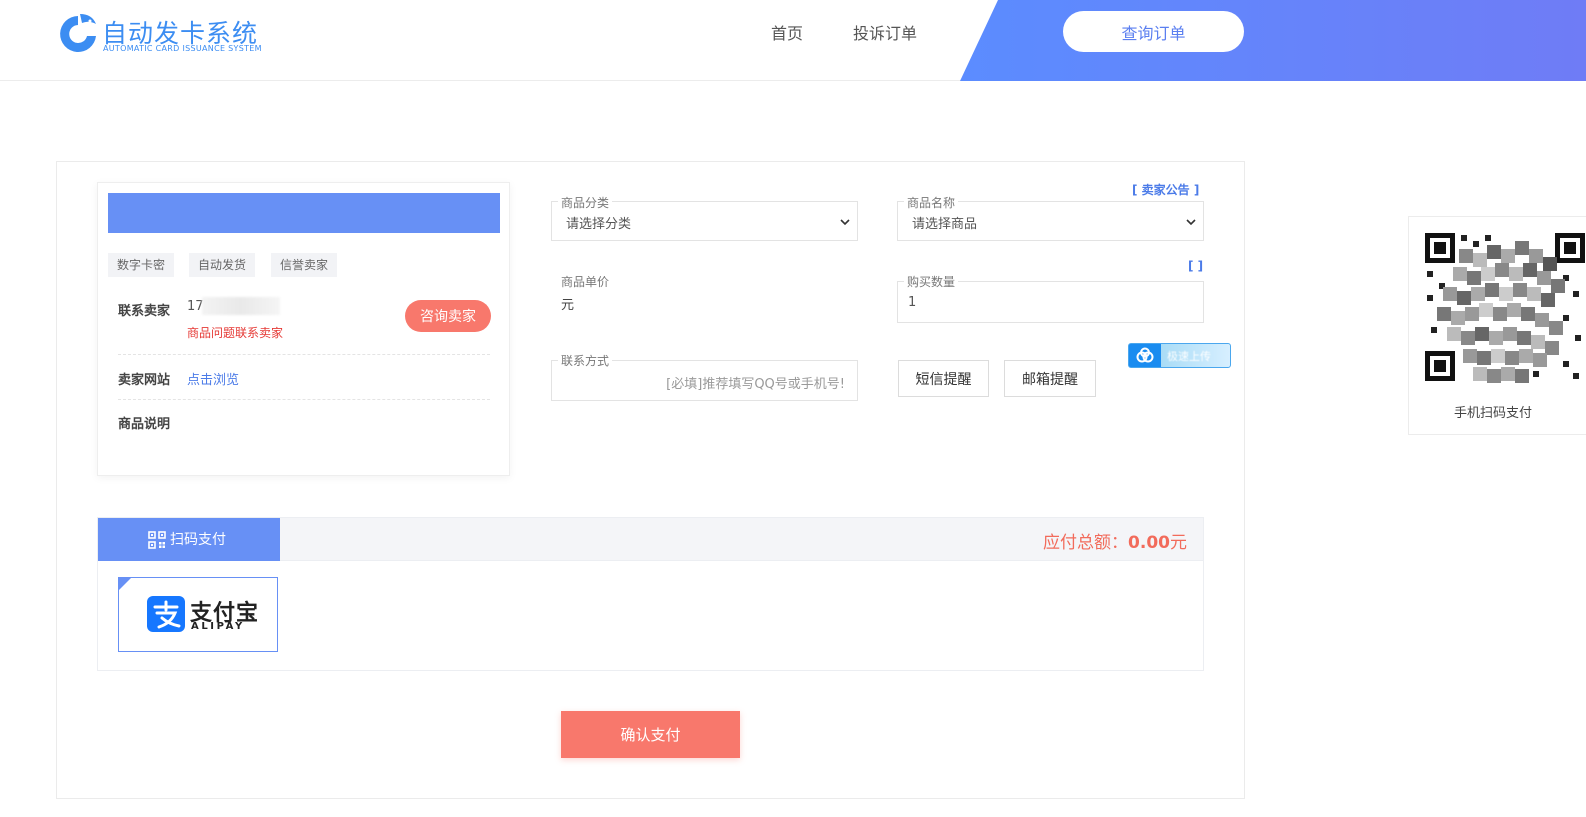  Describe the element at coordinates (198, 614) in the screenshot. I see `payment-method-alipay: 支付宝 ALIPAY` at that location.